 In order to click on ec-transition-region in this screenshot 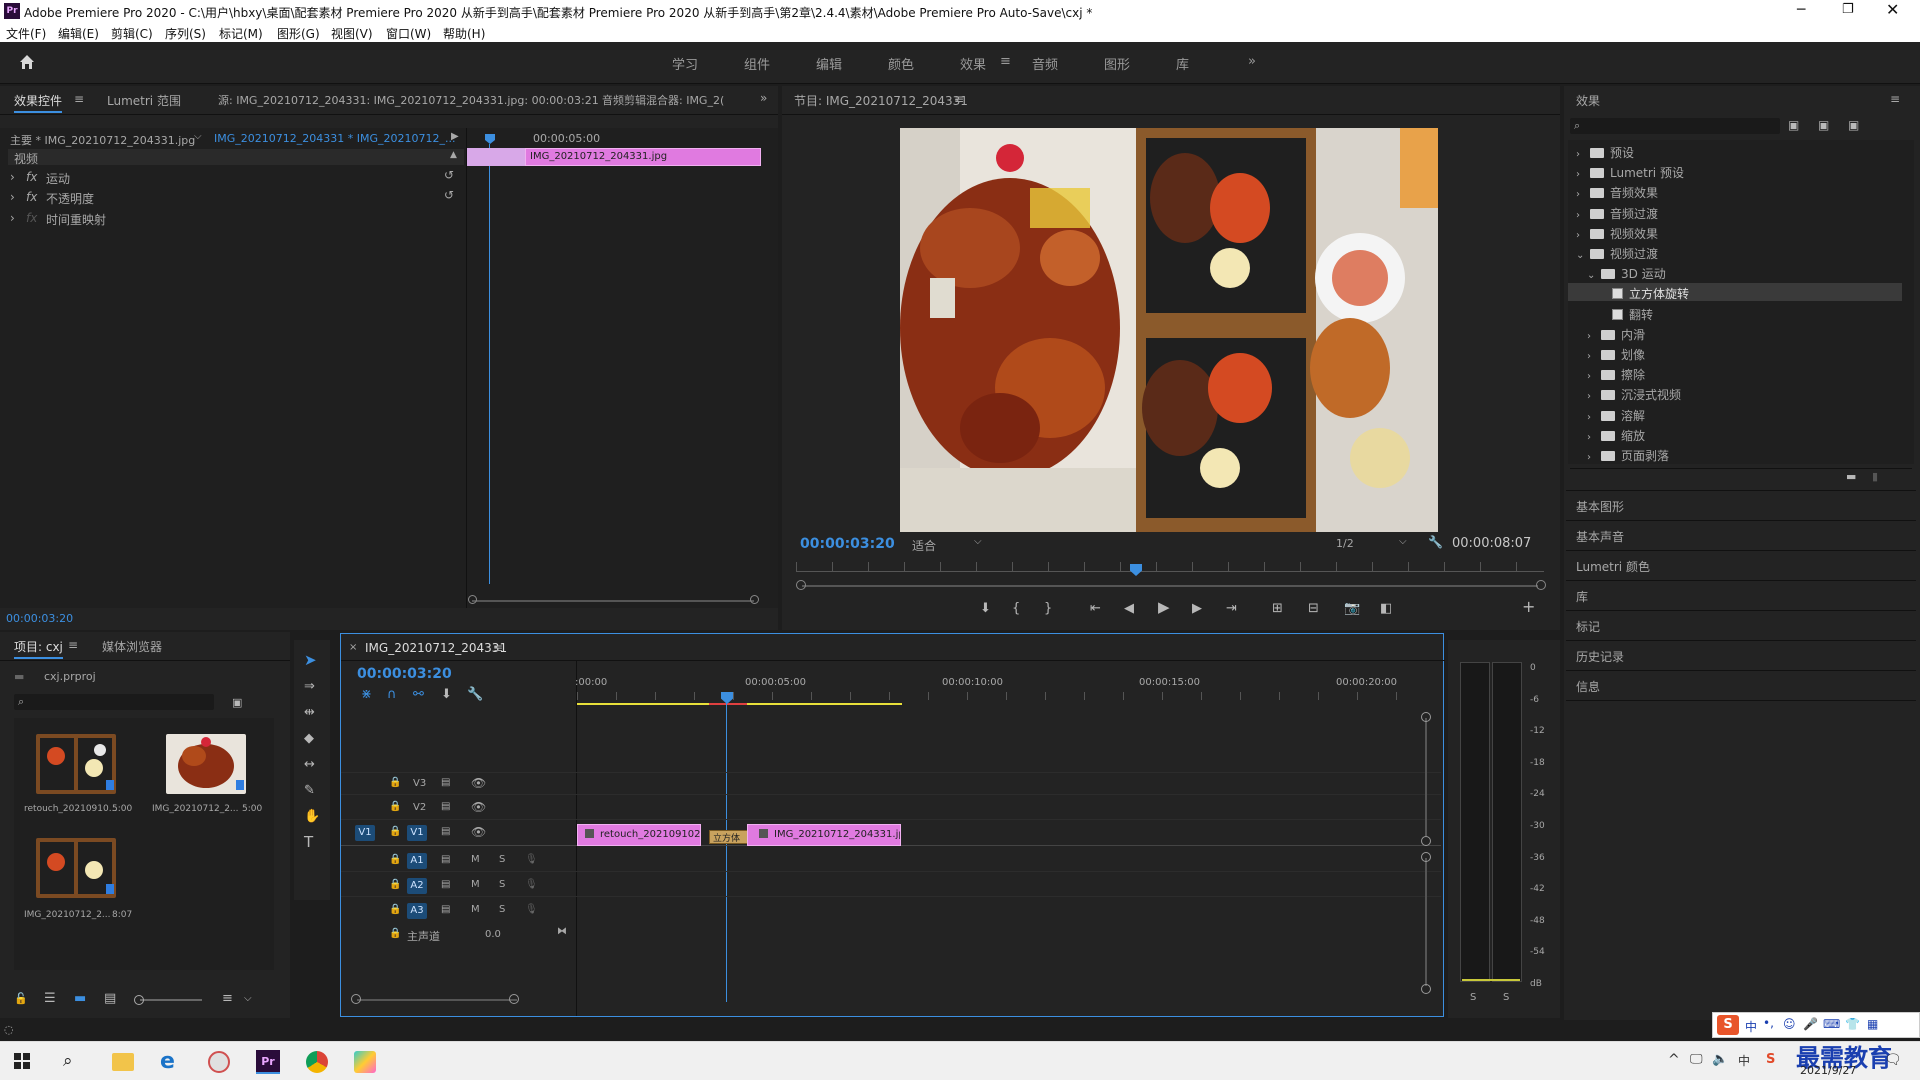, I will do `click(496, 157)`.